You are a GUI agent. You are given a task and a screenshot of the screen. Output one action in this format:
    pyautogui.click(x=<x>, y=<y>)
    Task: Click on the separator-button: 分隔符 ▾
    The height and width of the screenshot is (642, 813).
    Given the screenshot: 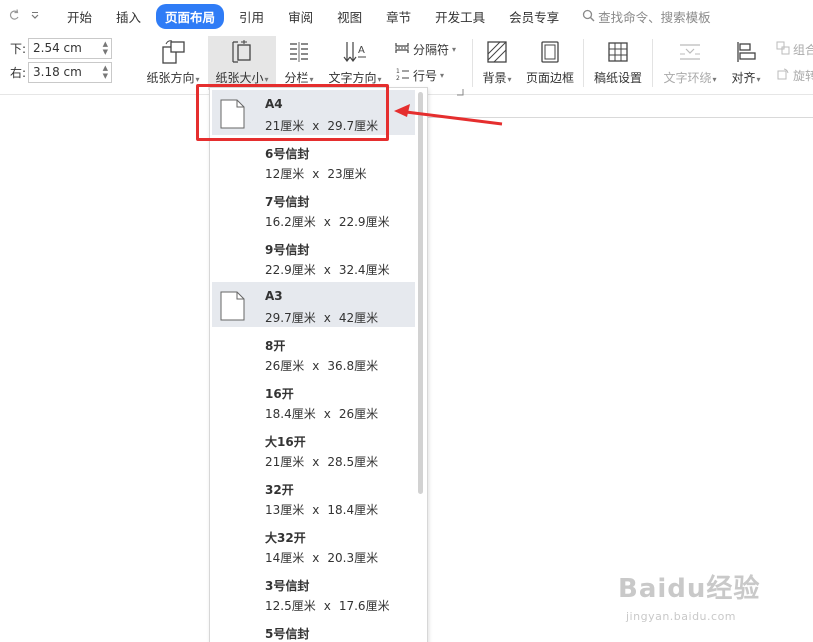 What is the action you would take?
    pyautogui.click(x=425, y=49)
    